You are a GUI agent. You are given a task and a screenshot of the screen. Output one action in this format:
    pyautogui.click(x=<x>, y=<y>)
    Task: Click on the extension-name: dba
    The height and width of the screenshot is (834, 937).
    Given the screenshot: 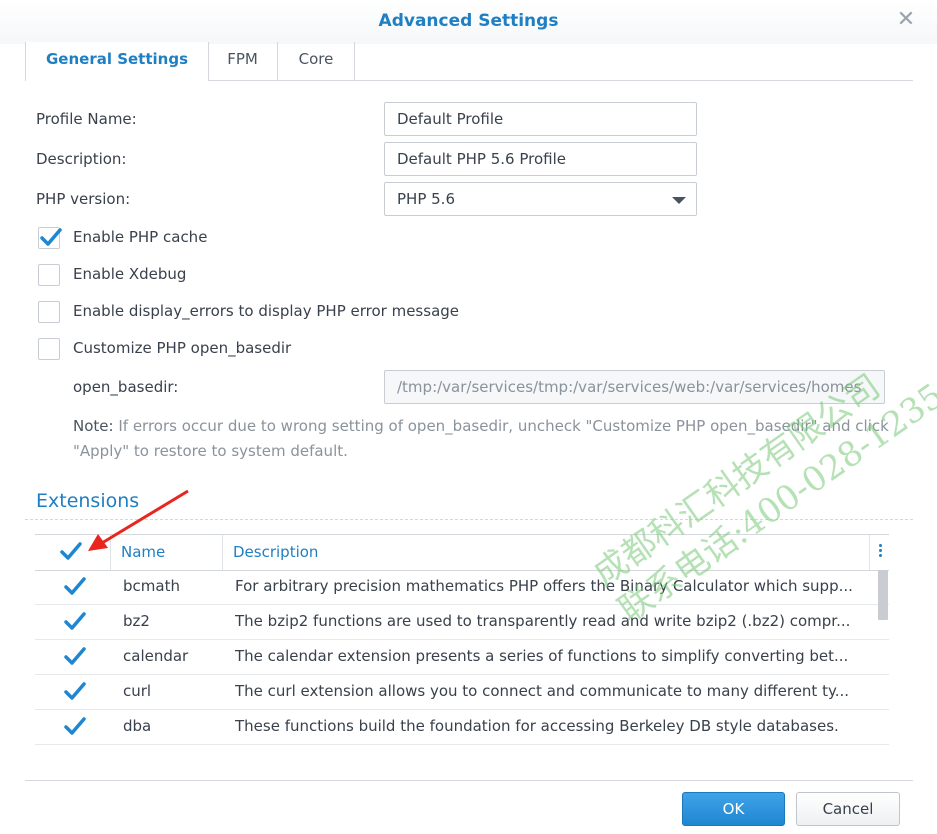 What is the action you would take?
    pyautogui.click(x=137, y=726)
    